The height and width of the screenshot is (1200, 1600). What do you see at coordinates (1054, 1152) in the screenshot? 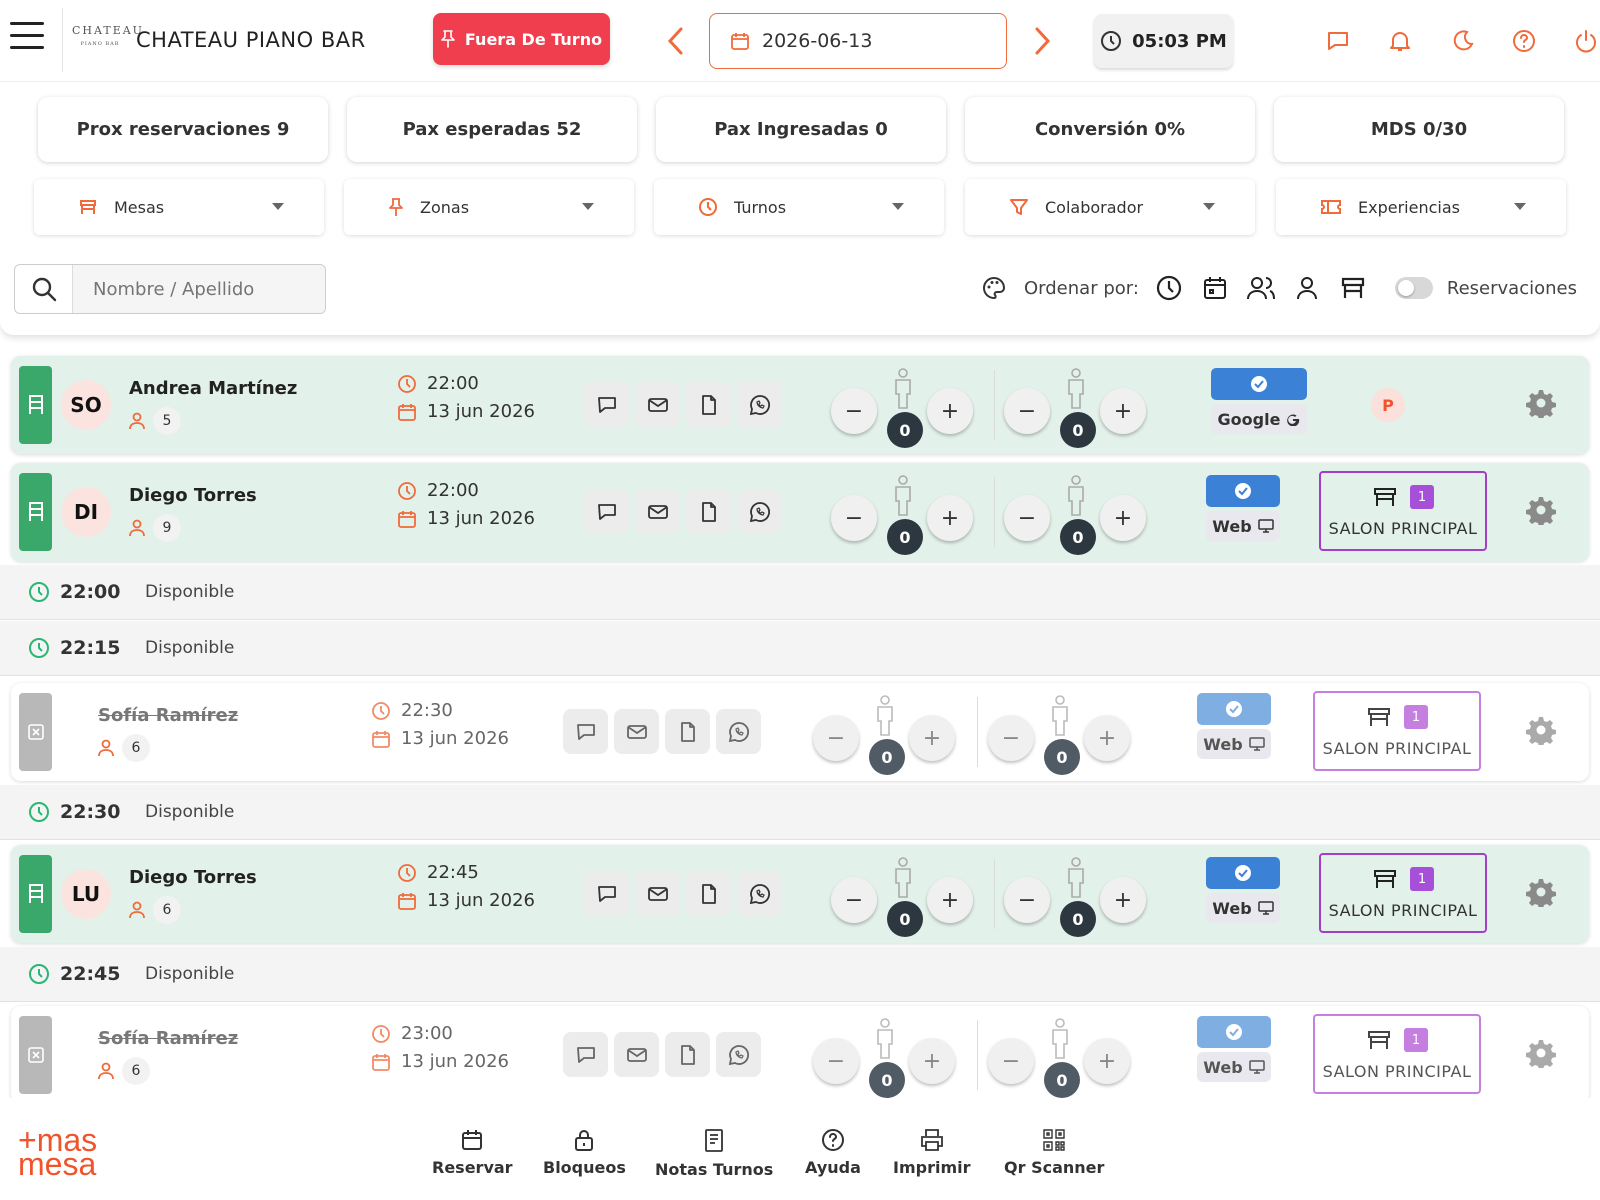
I see `nav-qr-scanner: Qr Scanner` at bounding box center [1054, 1152].